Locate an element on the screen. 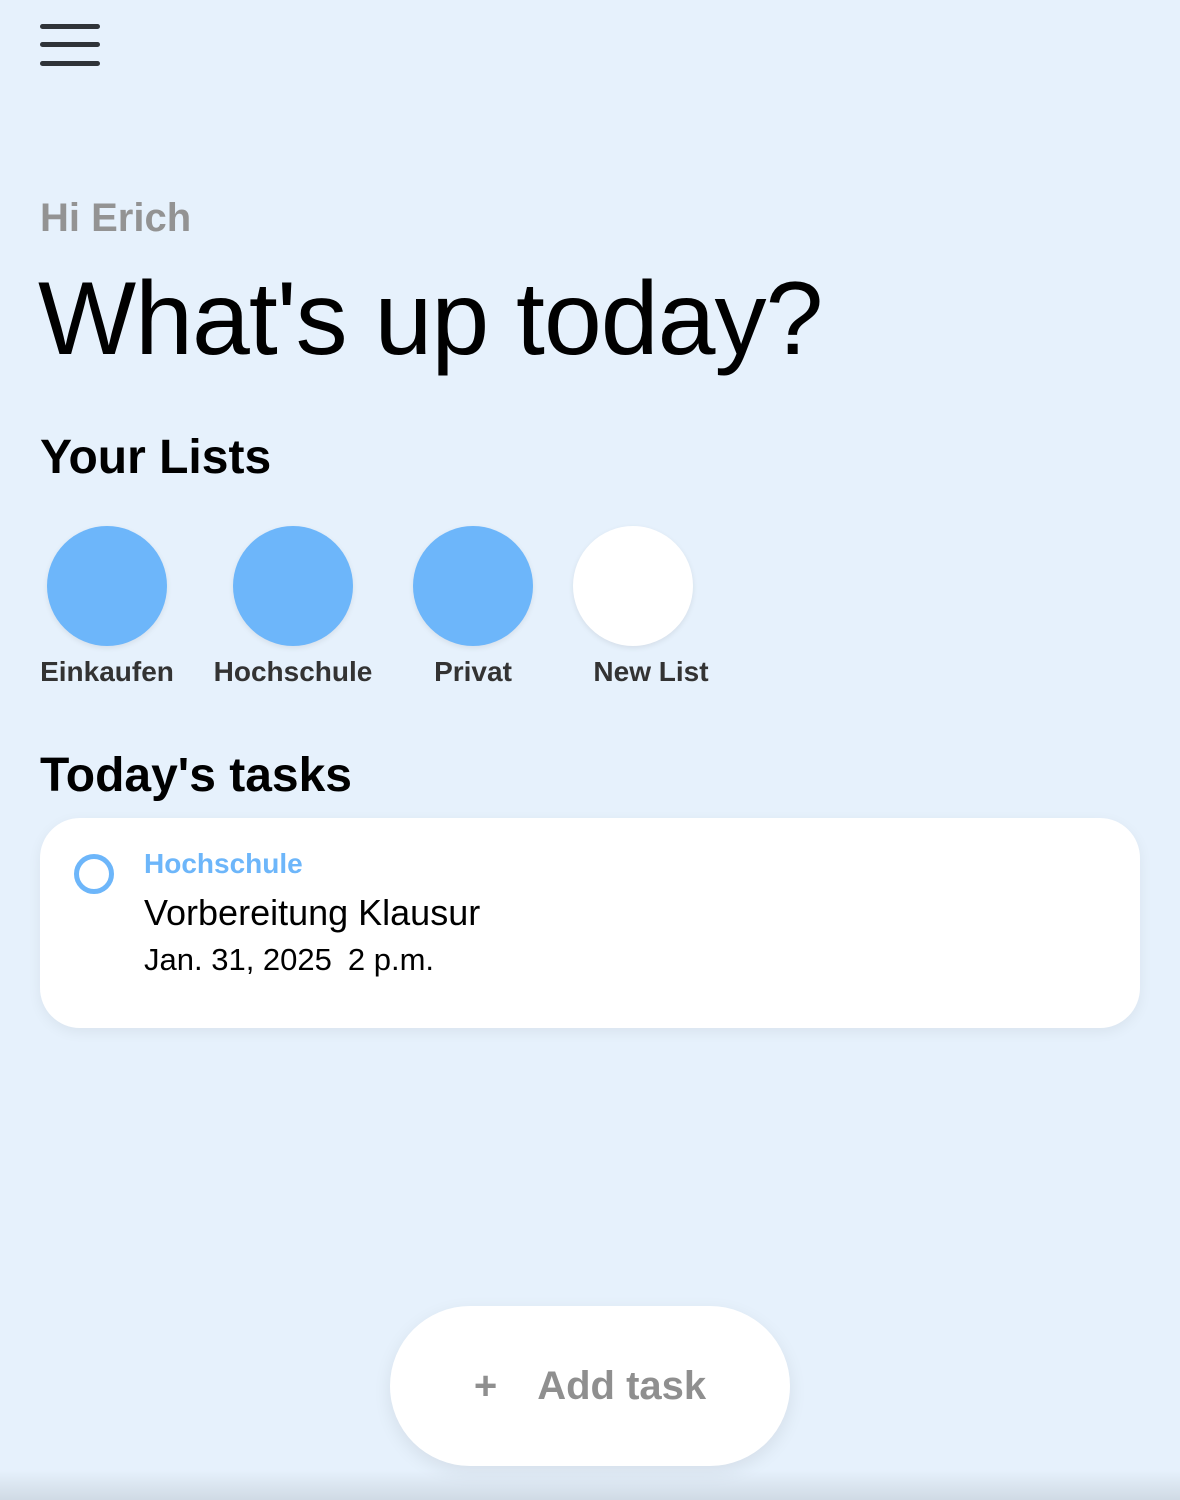 This screenshot has height=1500, width=1180. greeting-text: Hi Erich is located at coordinates (116, 218).